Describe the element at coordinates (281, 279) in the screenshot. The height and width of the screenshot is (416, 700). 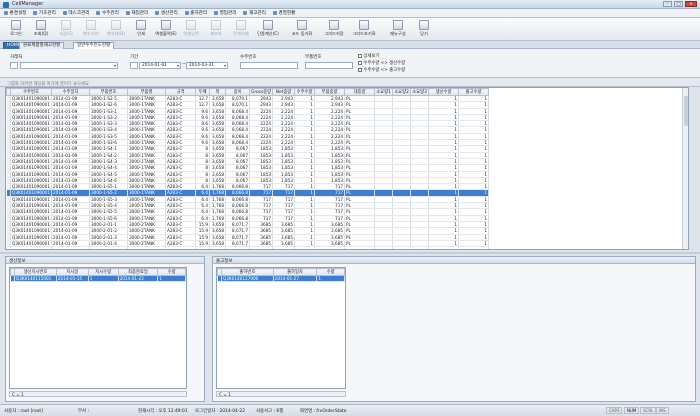
I see `table-row: Q3K0140127000 2014-01-27 1` at that location.